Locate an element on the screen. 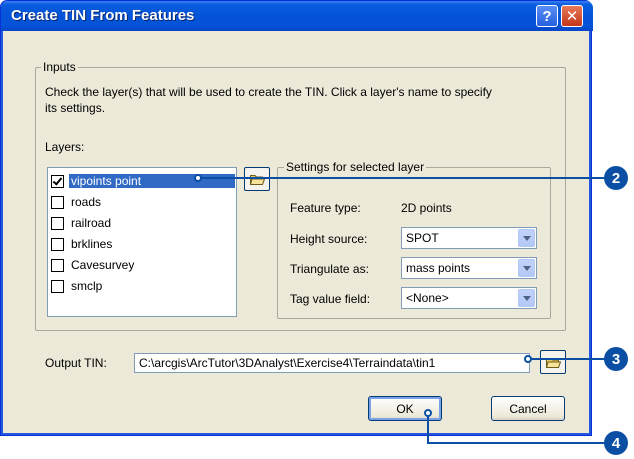 Image resolution: width=634 pixels, height=459 pixels. callout-4: 4 is located at coordinates (616, 443).